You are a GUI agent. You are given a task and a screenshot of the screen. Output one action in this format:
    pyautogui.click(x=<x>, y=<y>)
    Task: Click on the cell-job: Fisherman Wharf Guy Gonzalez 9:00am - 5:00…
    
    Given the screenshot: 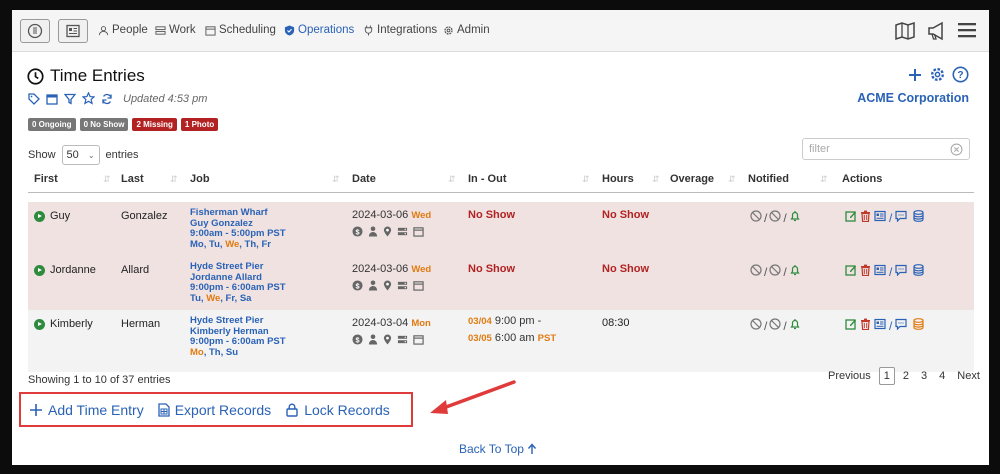 What is the action you would take?
    pyautogui.click(x=238, y=228)
    